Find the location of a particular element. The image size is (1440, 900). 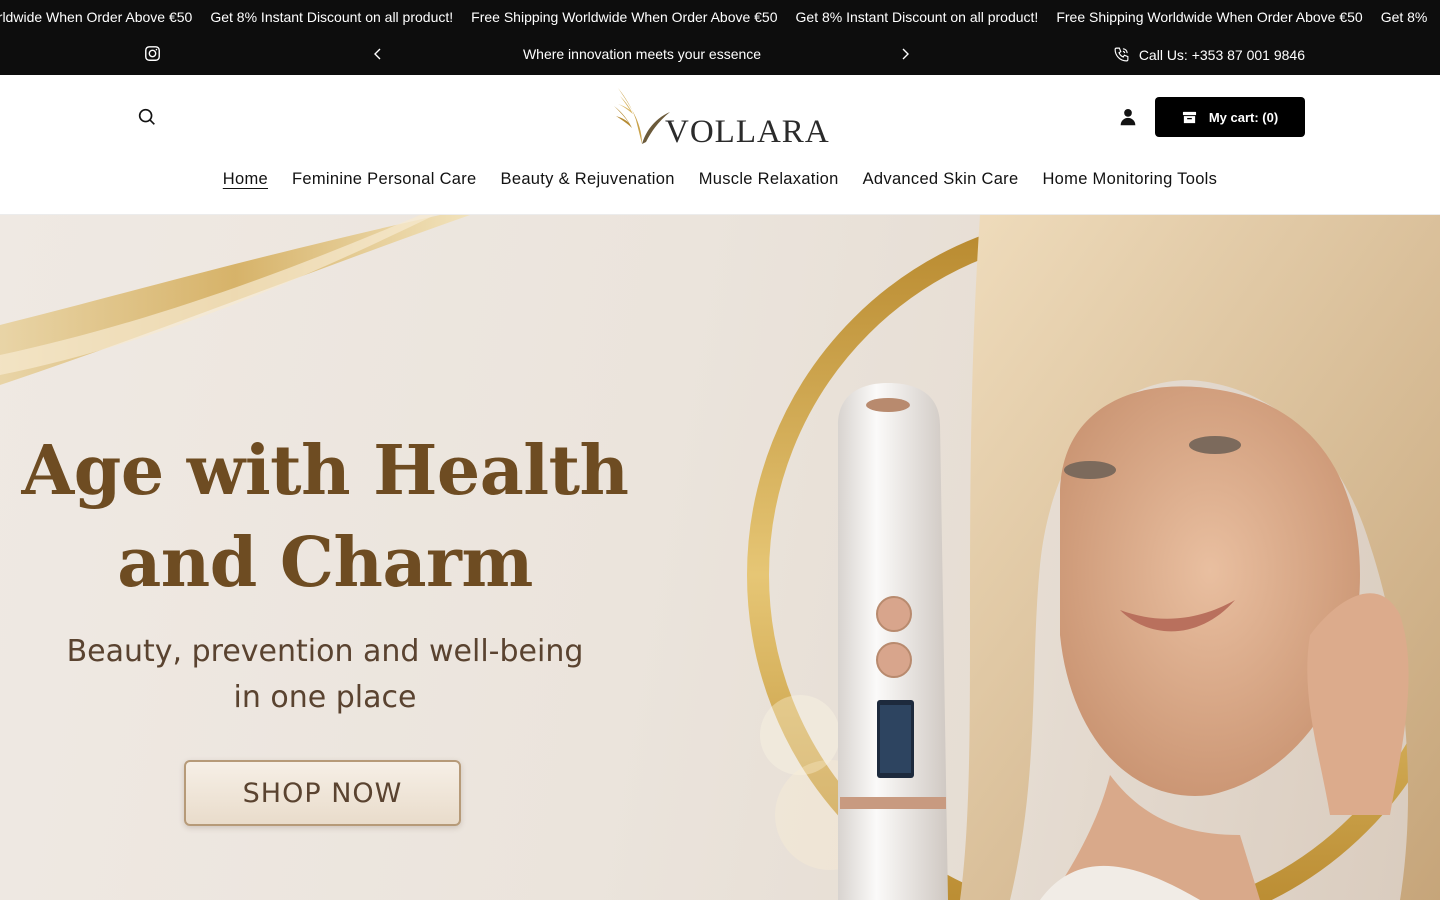

nav-item-home: Home is located at coordinates (245, 179).